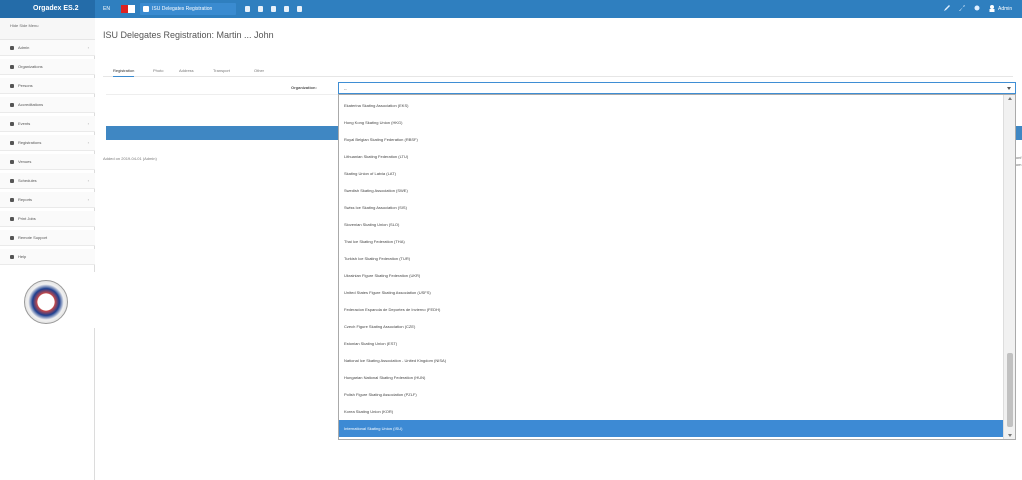 Image resolution: width=1022 pixels, height=480 pixels. Describe the element at coordinates (186, 72) in the screenshot. I see `tab-address: Address` at that location.